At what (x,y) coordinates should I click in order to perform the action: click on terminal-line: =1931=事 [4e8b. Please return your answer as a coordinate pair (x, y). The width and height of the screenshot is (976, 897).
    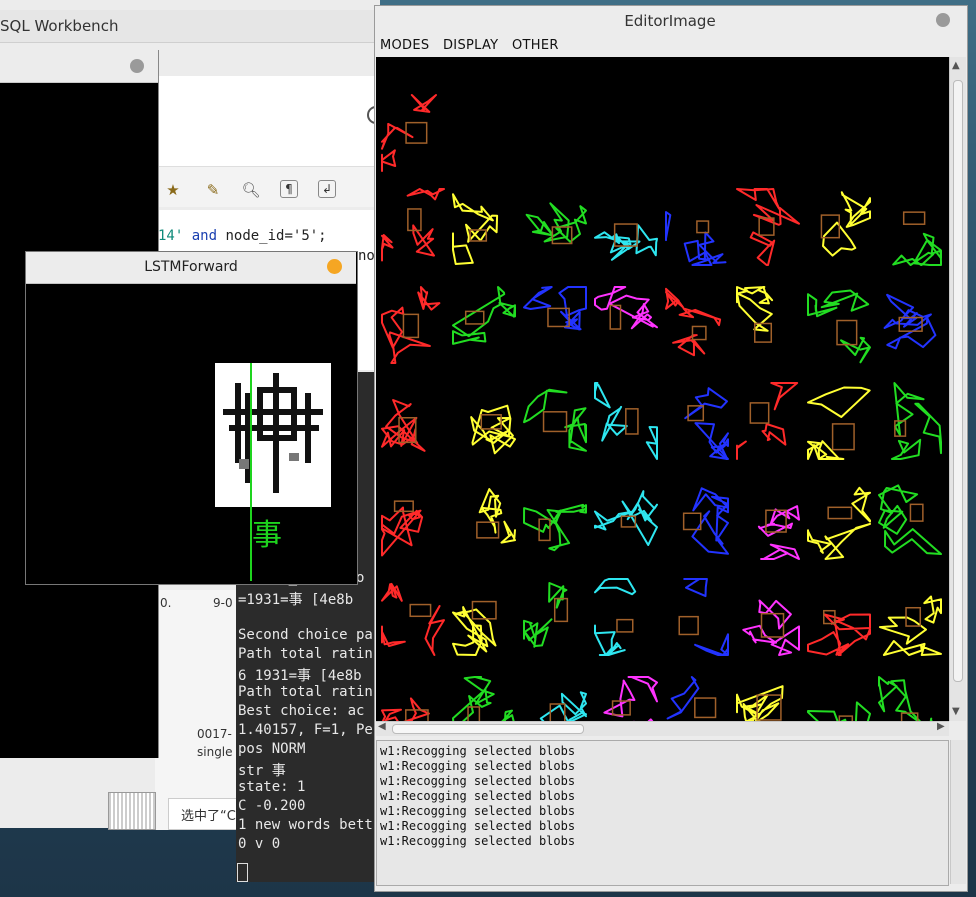
    Looking at the image, I should click on (296, 600).